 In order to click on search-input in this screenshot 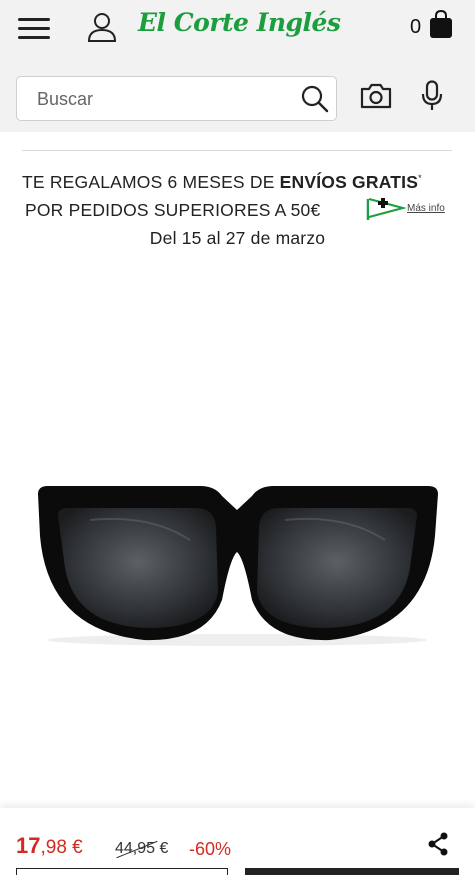, I will do `click(162, 99)`.